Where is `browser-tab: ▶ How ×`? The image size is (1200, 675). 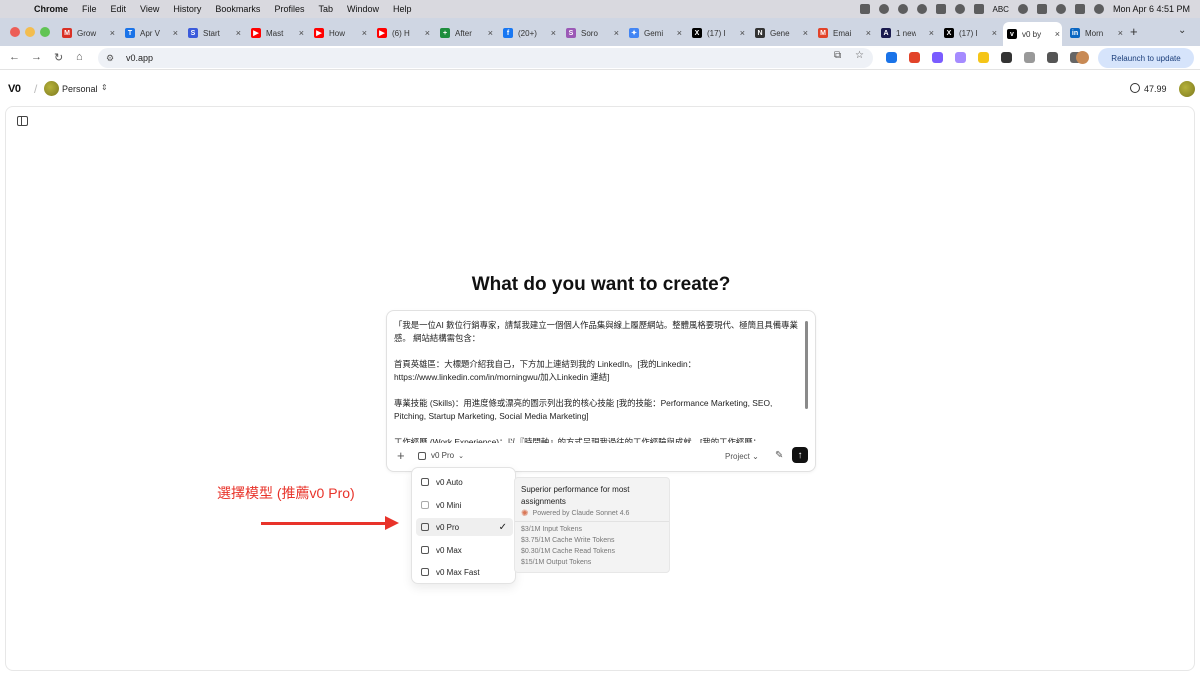
browser-tab: ▶ How × is located at coordinates (339, 33).